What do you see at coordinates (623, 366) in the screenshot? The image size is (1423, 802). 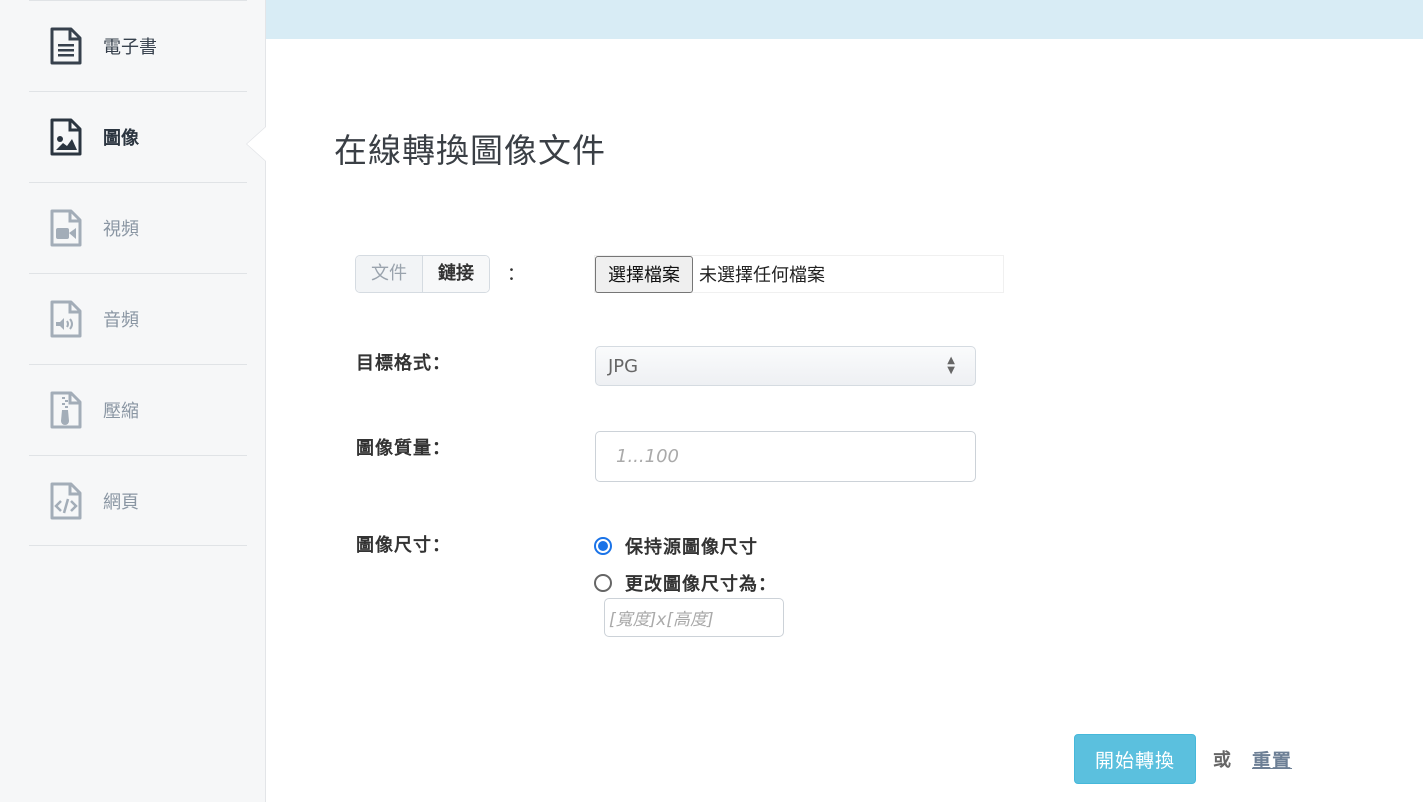 I see `target-format-value: JPG` at bounding box center [623, 366].